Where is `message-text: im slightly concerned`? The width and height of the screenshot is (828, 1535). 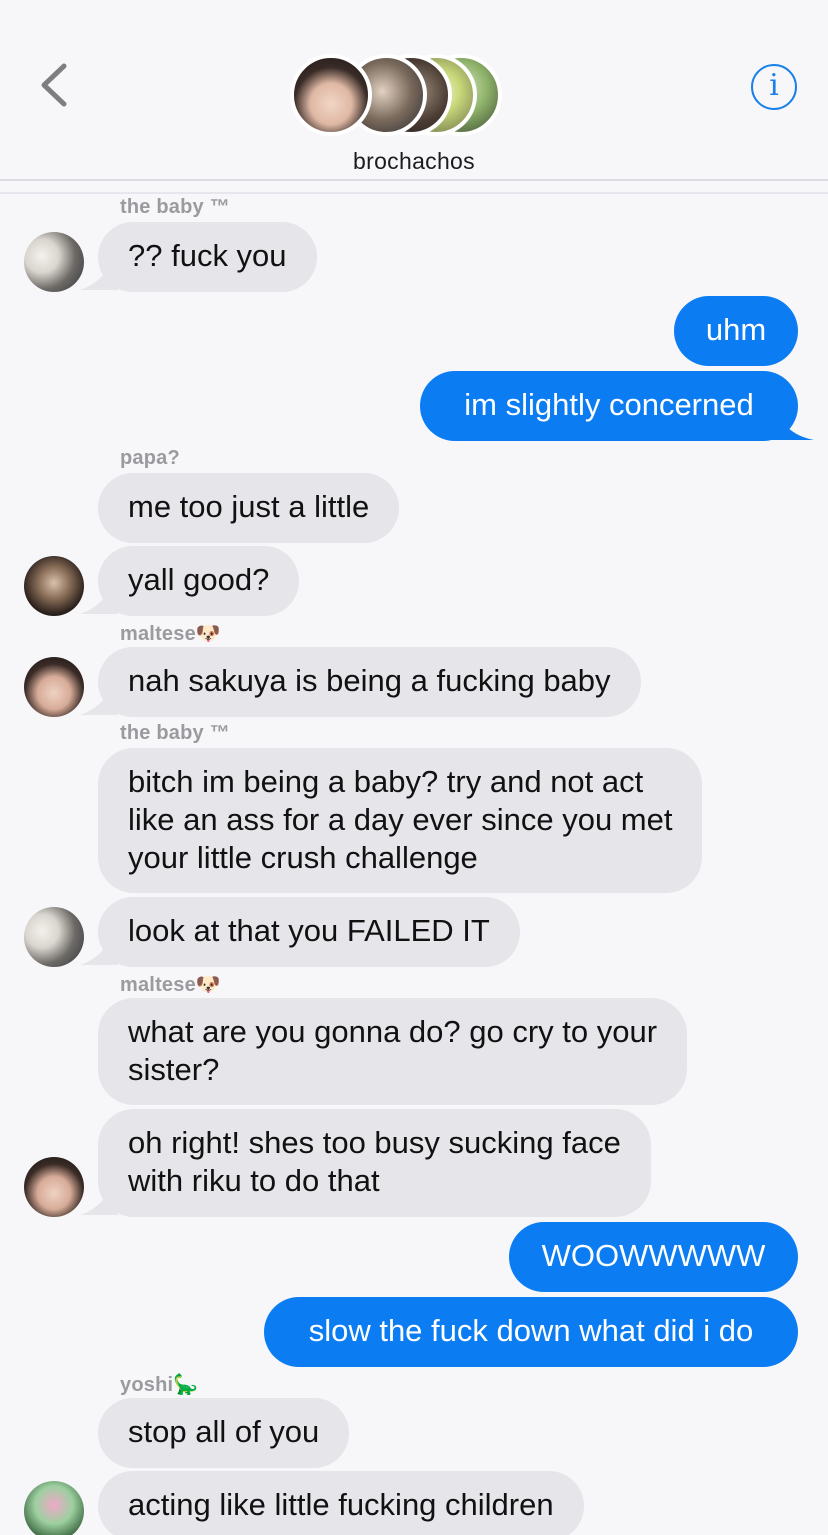 message-text: im slightly concerned is located at coordinates (609, 404).